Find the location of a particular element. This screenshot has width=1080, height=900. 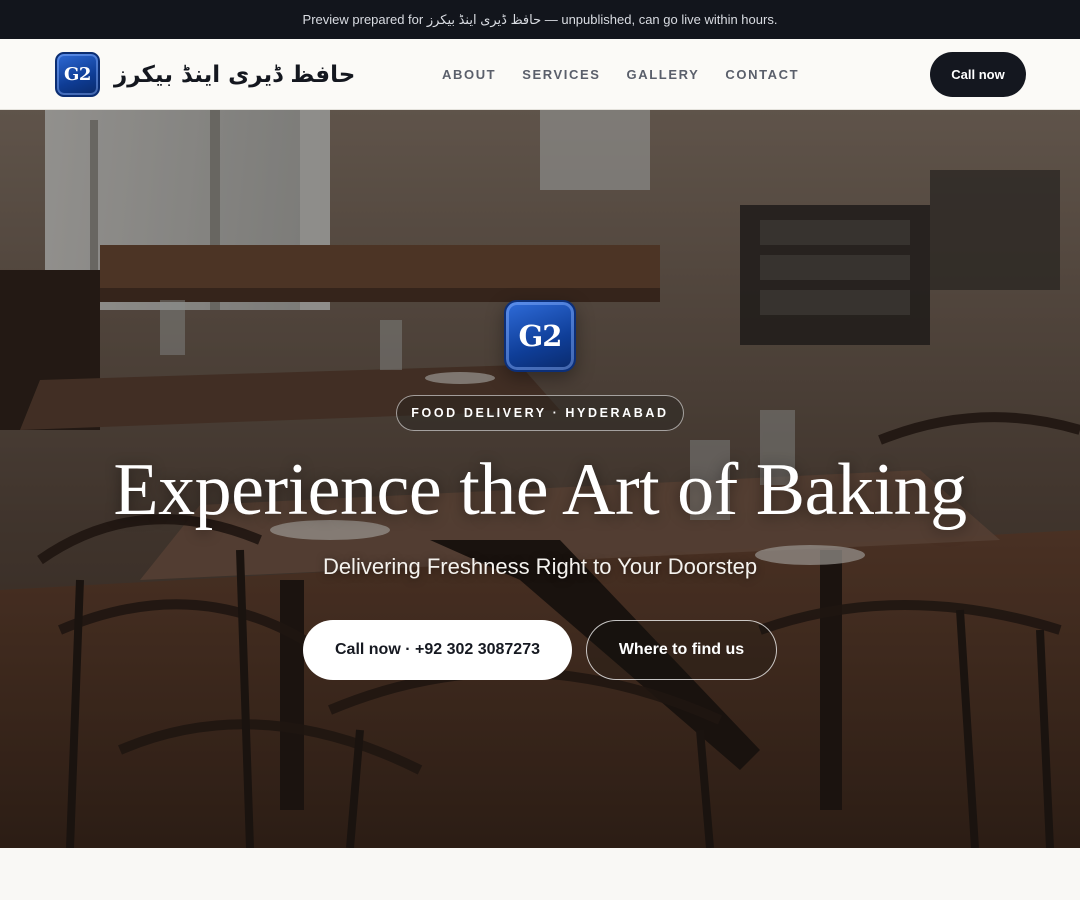

hero-logo-icon: G2 is located at coordinates (540, 336).